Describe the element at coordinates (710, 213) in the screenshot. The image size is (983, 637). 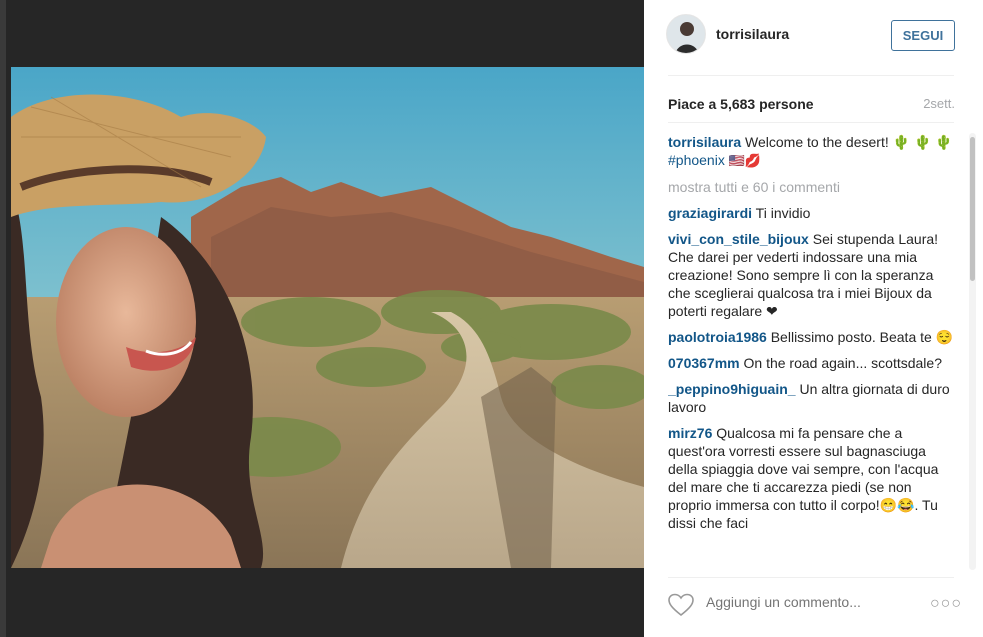
I see `comment-username: graziagirardi` at that location.